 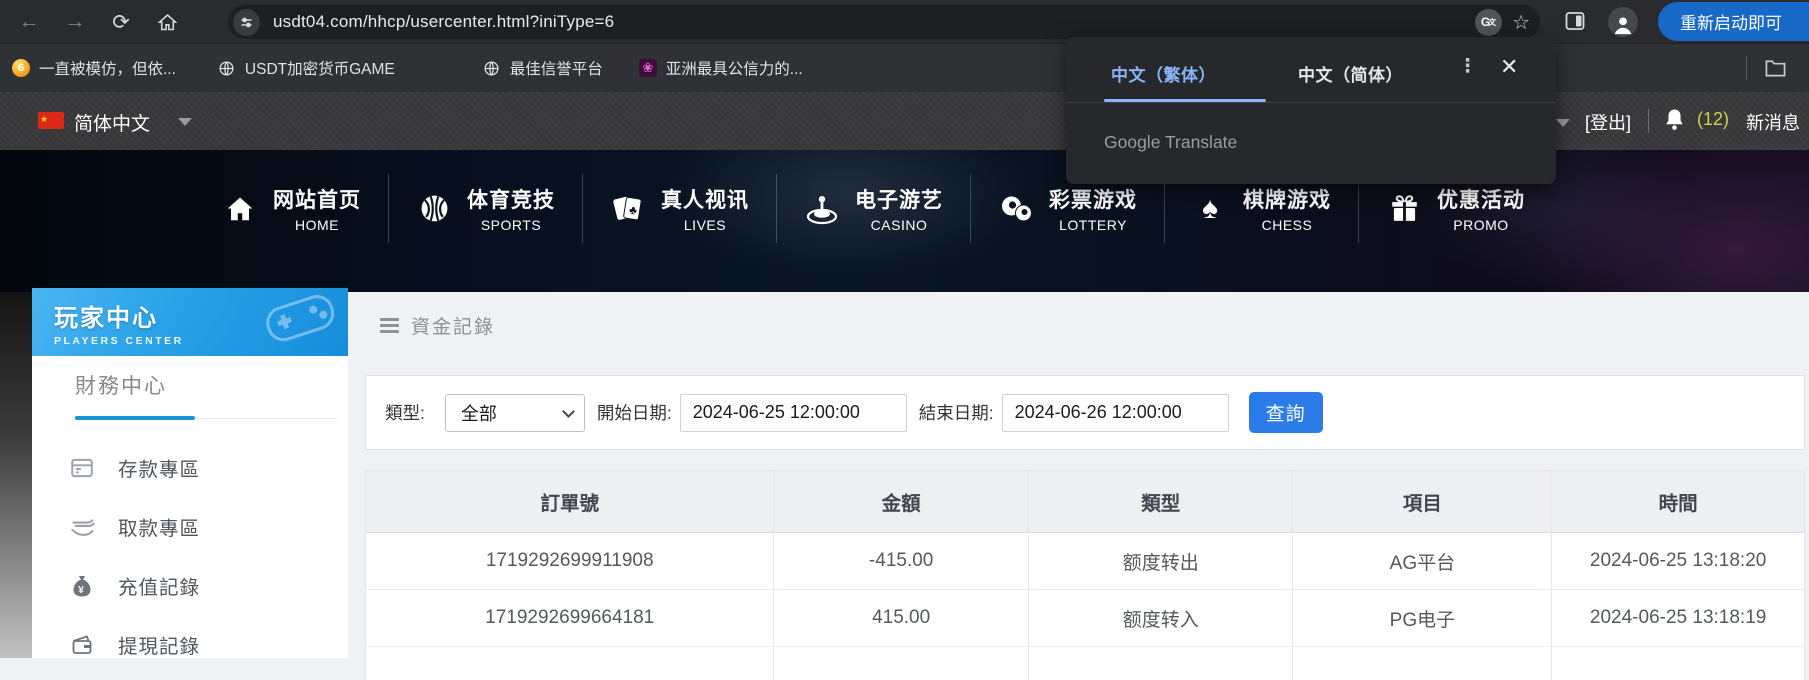 I want to click on list-icon, so click(x=389, y=325).